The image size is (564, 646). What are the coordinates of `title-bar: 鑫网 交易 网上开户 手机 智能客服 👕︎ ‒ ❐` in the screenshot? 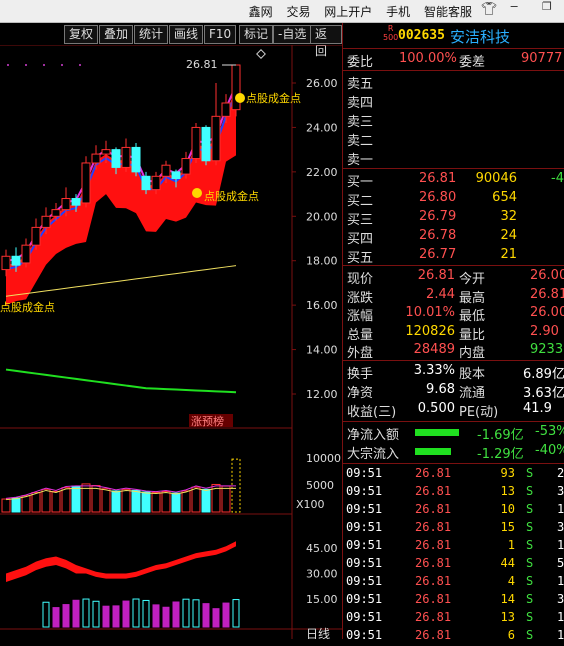 It's located at (282, 11).